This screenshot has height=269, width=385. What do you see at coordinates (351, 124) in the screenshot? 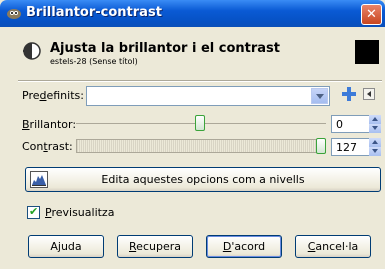
I see `brightness-spinbutton: 0` at bounding box center [351, 124].